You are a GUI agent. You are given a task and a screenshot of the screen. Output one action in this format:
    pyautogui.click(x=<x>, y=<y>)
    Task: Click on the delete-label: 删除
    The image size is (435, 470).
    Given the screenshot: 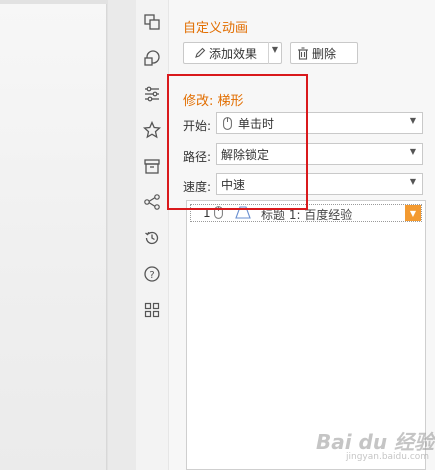 What is the action you would take?
    pyautogui.click(x=324, y=53)
    